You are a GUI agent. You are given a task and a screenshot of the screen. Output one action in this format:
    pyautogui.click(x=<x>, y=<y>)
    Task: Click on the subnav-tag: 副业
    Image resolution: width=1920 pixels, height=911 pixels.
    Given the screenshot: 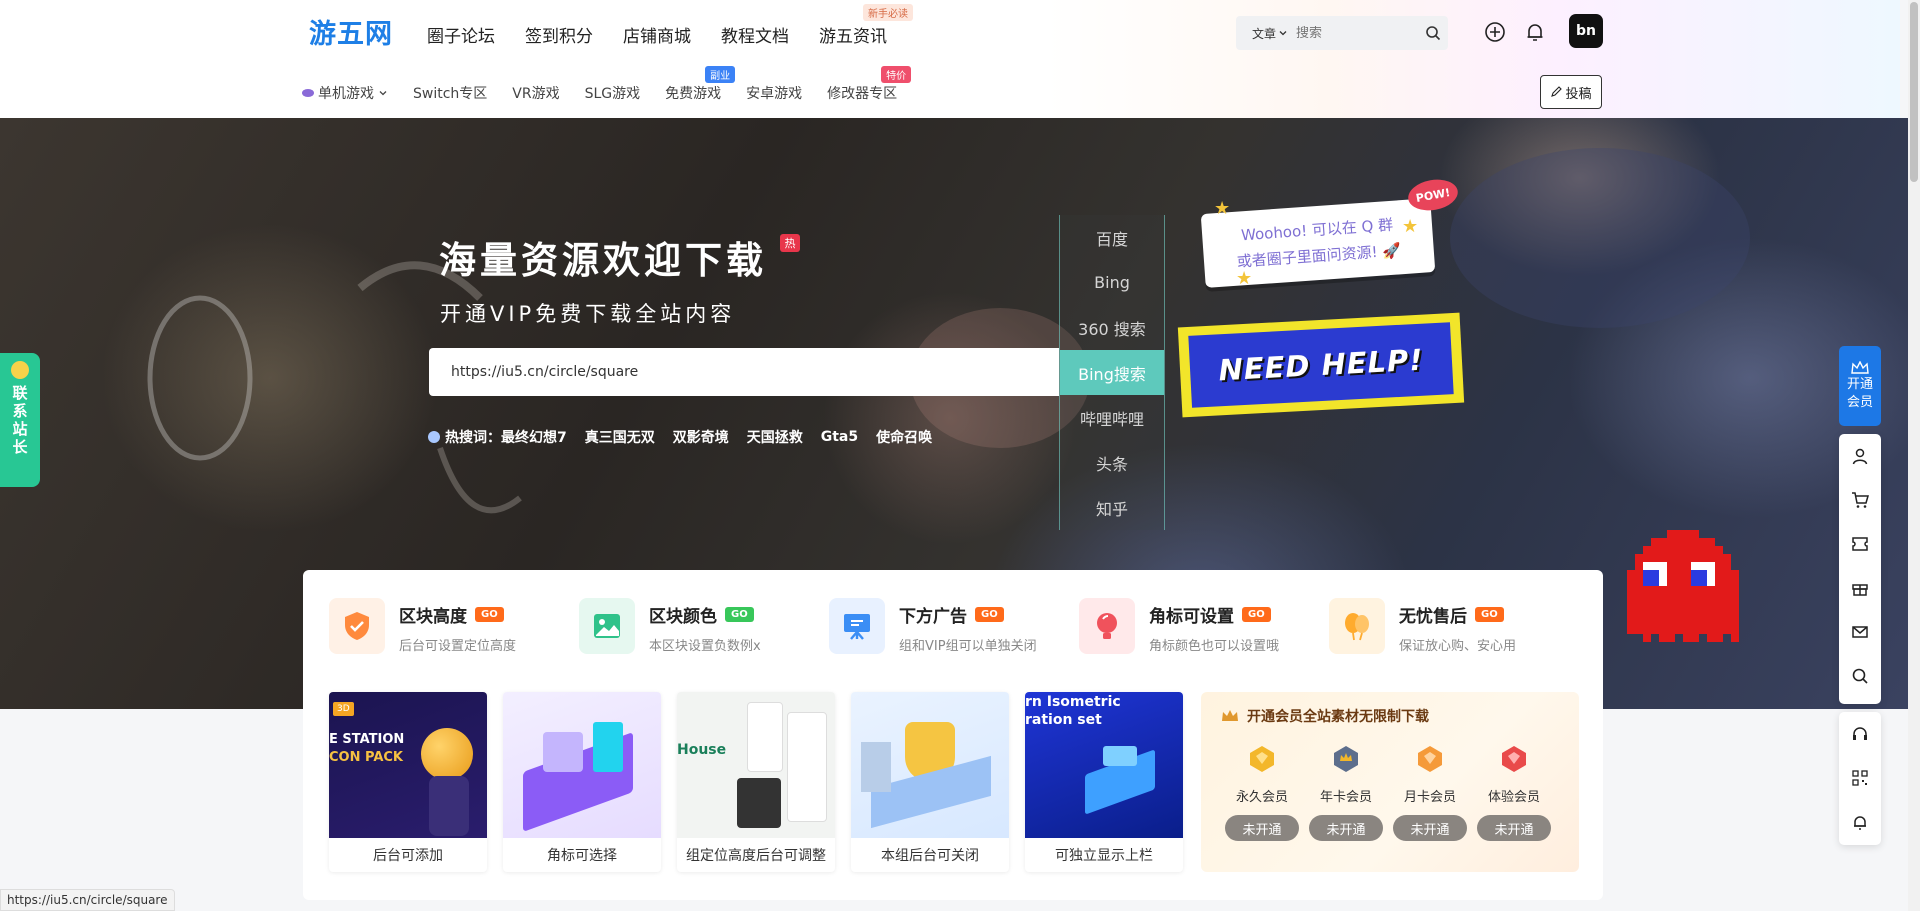 What is the action you would take?
    pyautogui.click(x=720, y=74)
    